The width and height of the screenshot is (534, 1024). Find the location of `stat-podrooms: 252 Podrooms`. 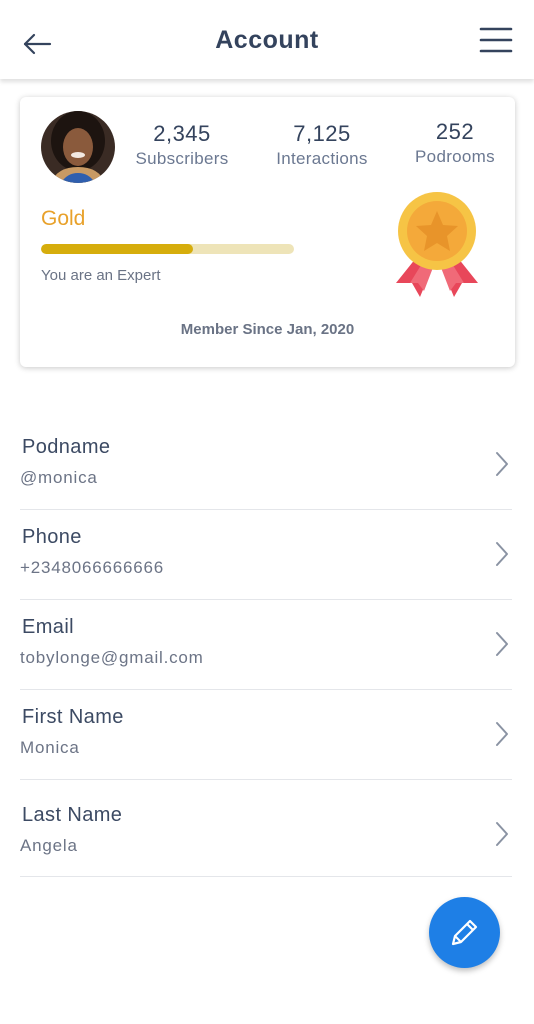

stat-podrooms: 252 Podrooms is located at coordinates (455, 143).